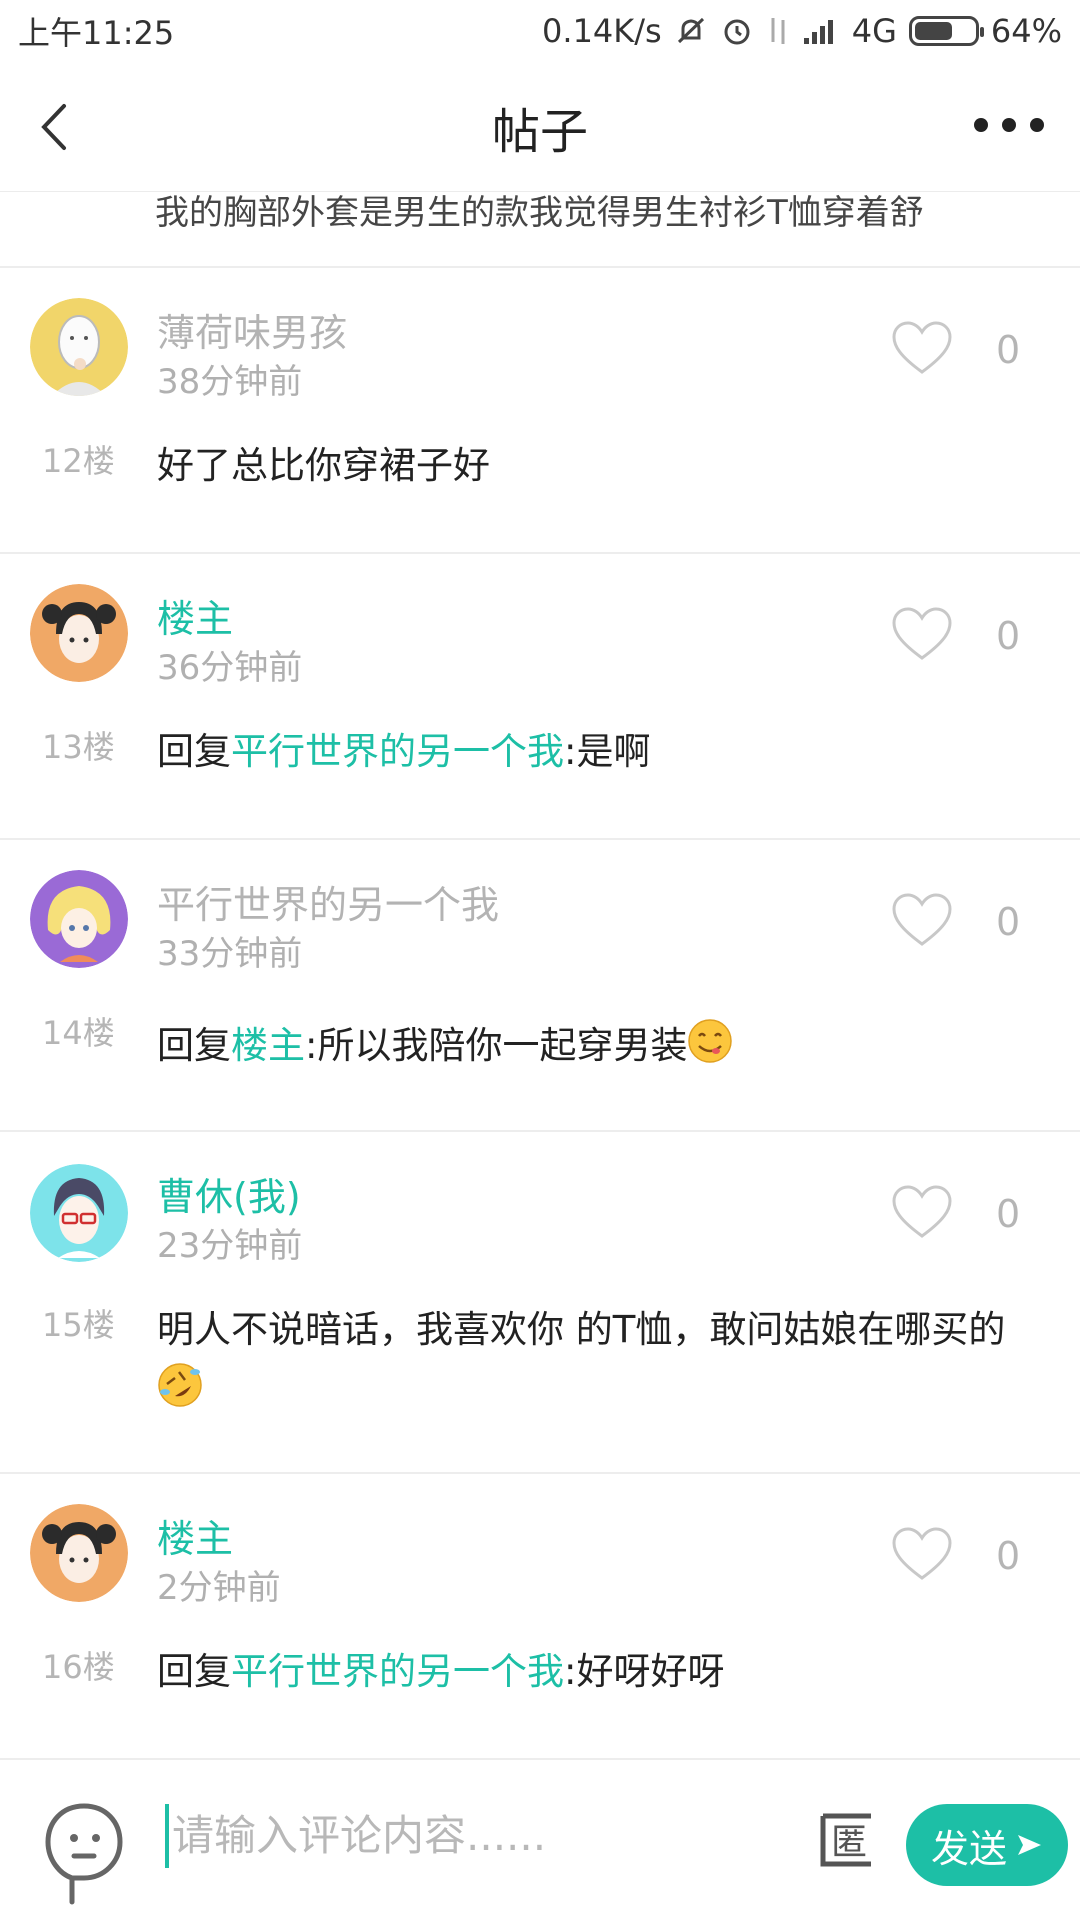 The width and height of the screenshot is (1080, 1920). What do you see at coordinates (602, 1360) in the screenshot?
I see `comment-text: 明人不说暗话，我喜欢你 的T恤，敢问姑娘在哪买的` at bounding box center [602, 1360].